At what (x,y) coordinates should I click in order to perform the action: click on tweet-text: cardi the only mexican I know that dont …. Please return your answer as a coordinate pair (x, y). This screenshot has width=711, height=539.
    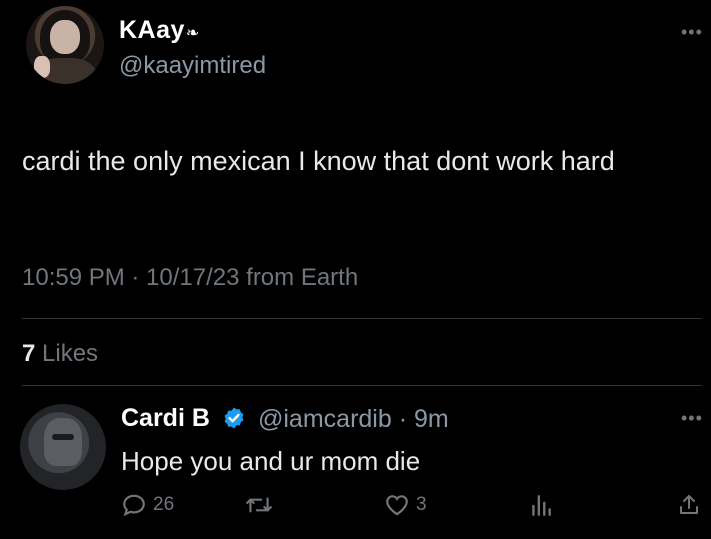
    Looking at the image, I should click on (318, 161).